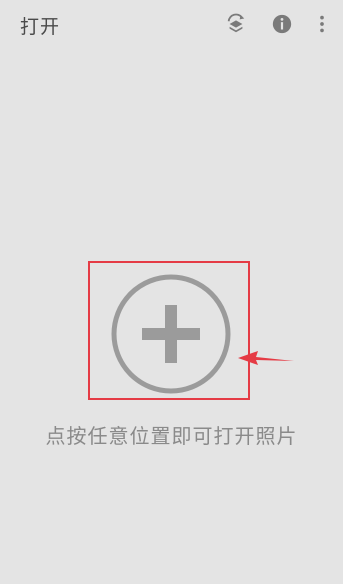 The image size is (343, 584). I want to click on layers-refresh-icon, so click(236, 23).